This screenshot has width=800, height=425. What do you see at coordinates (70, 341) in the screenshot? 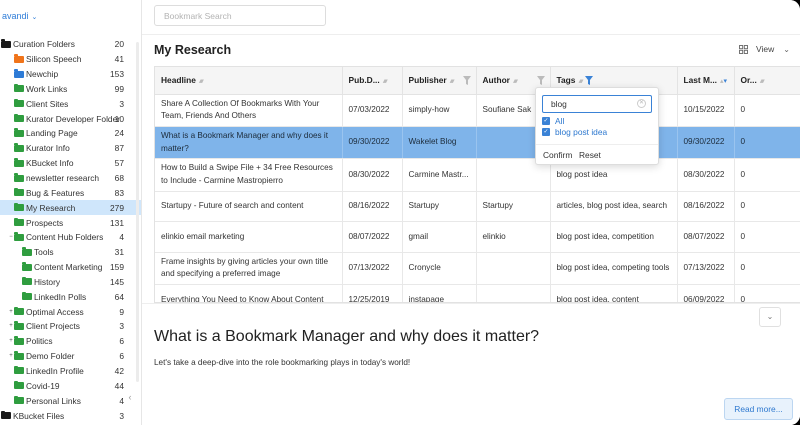
I see `sidebar-folder-politics: + Politics 6` at bounding box center [70, 341].